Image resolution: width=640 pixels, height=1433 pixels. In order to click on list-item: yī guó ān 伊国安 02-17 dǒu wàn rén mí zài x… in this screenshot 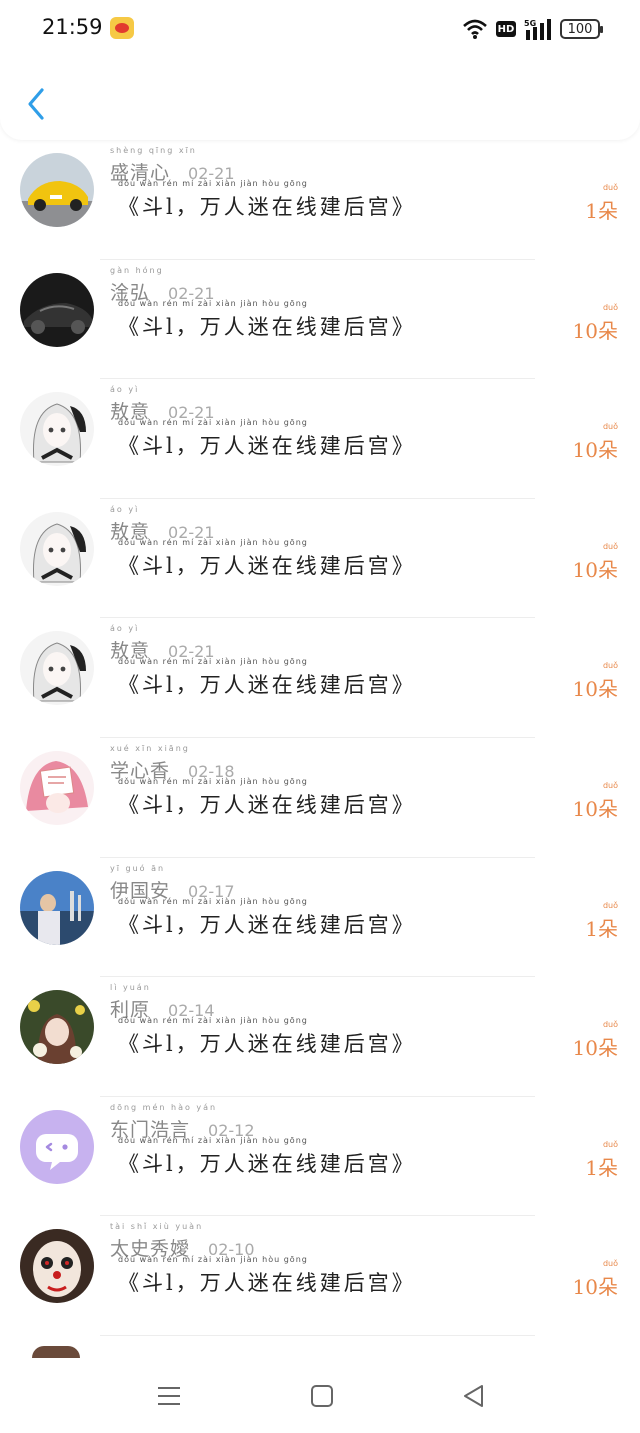, I will do `click(320, 918)`.